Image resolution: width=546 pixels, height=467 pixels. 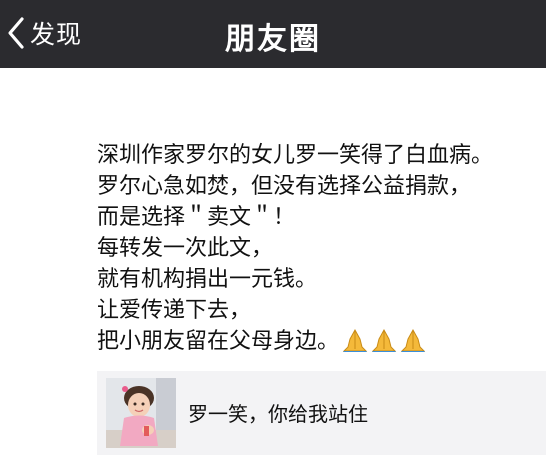 What do you see at coordinates (284, 186) in the screenshot?
I see `post-line: 罗尔心急如焚，但没有选择公益捐款，` at bounding box center [284, 186].